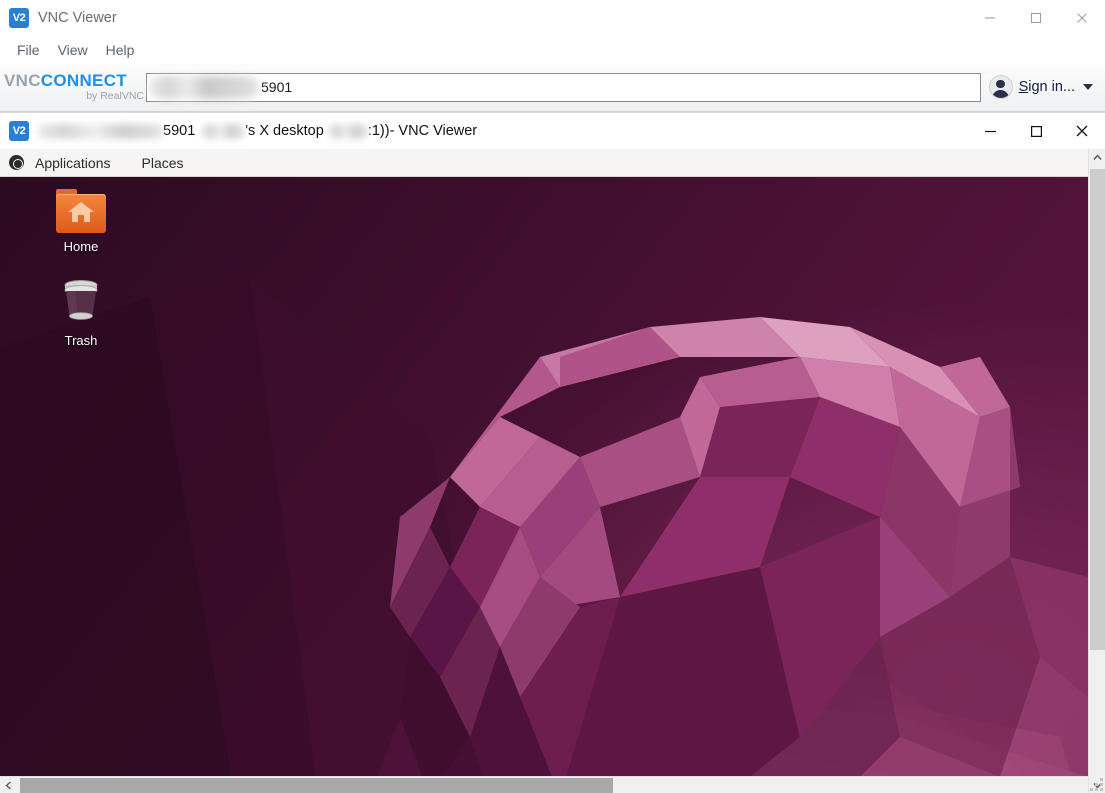 This screenshot has width=1105, height=793. I want to click on chevron-down-icon, so click(1088, 87).